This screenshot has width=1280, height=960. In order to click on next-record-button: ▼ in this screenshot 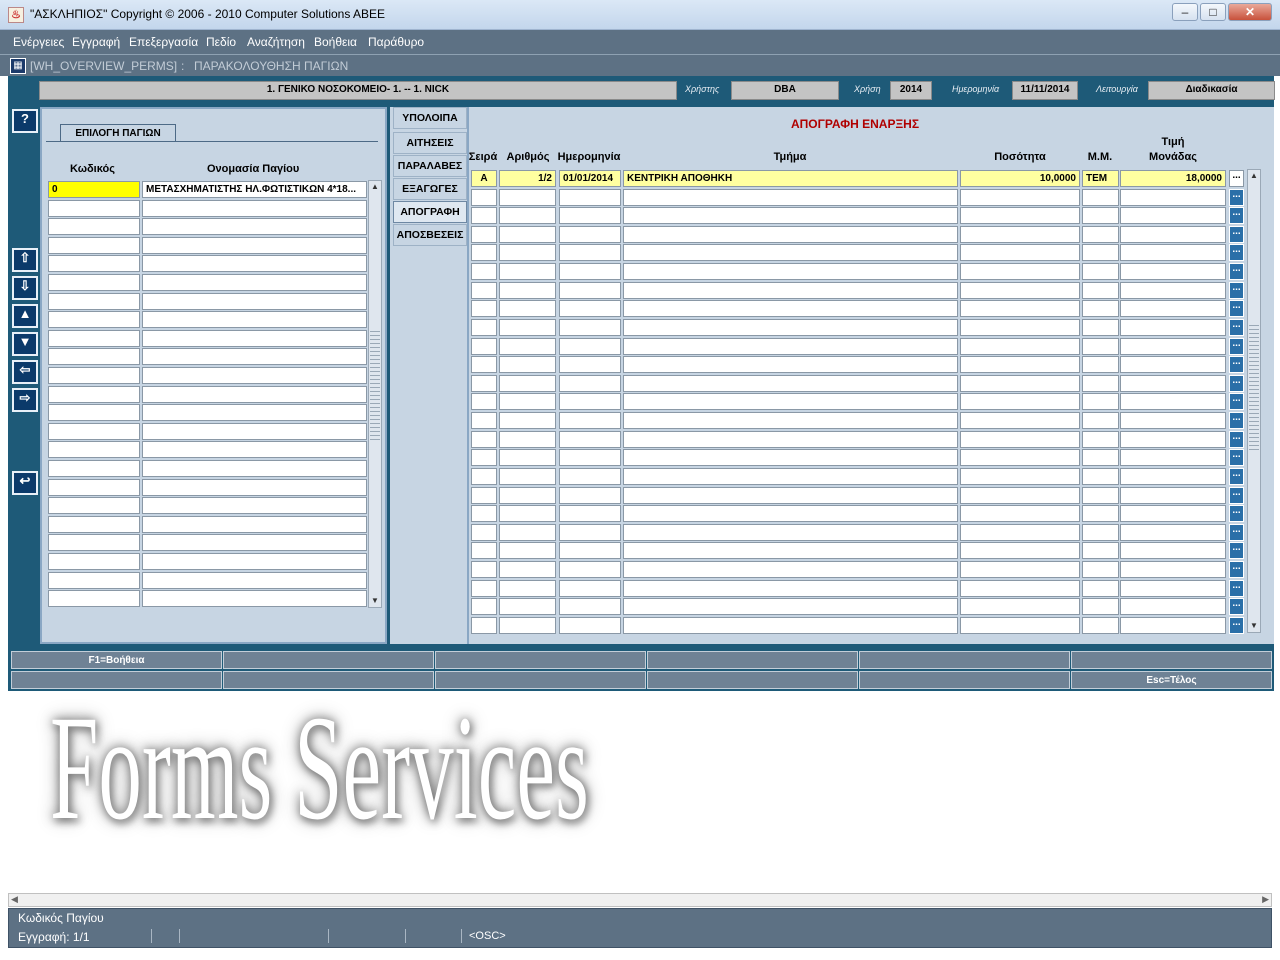, I will do `click(25, 344)`.